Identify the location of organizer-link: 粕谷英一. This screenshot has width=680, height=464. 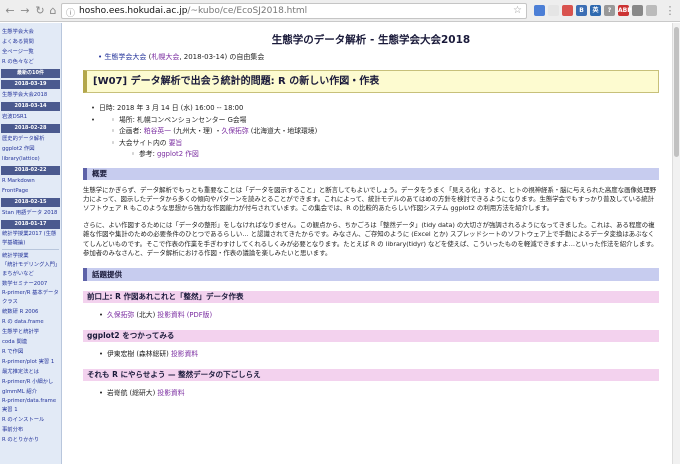
(157, 131).